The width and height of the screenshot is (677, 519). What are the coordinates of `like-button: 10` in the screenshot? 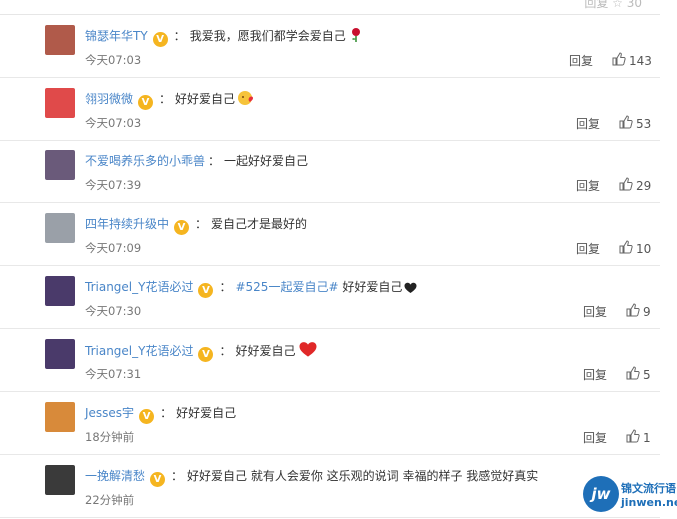 It's located at (635, 248).